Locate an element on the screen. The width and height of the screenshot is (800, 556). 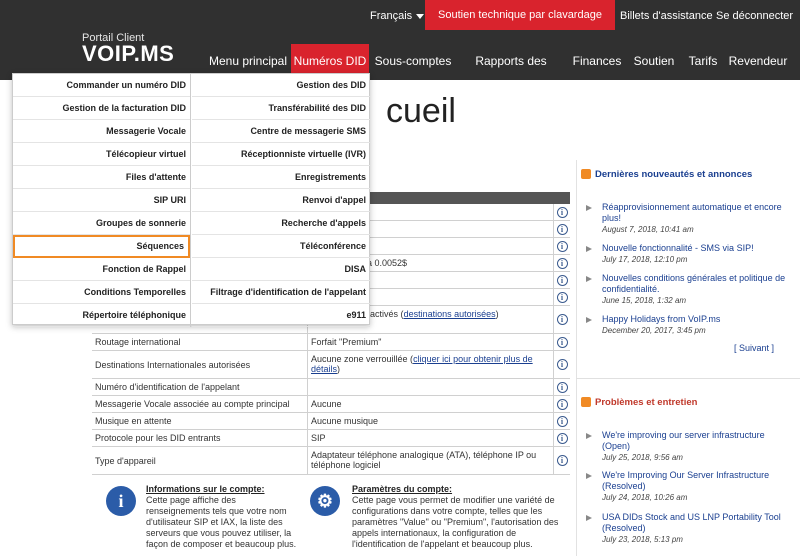
menu-item-conditions-temporelles: Conditions Temporelles is located at coordinates (101, 292).